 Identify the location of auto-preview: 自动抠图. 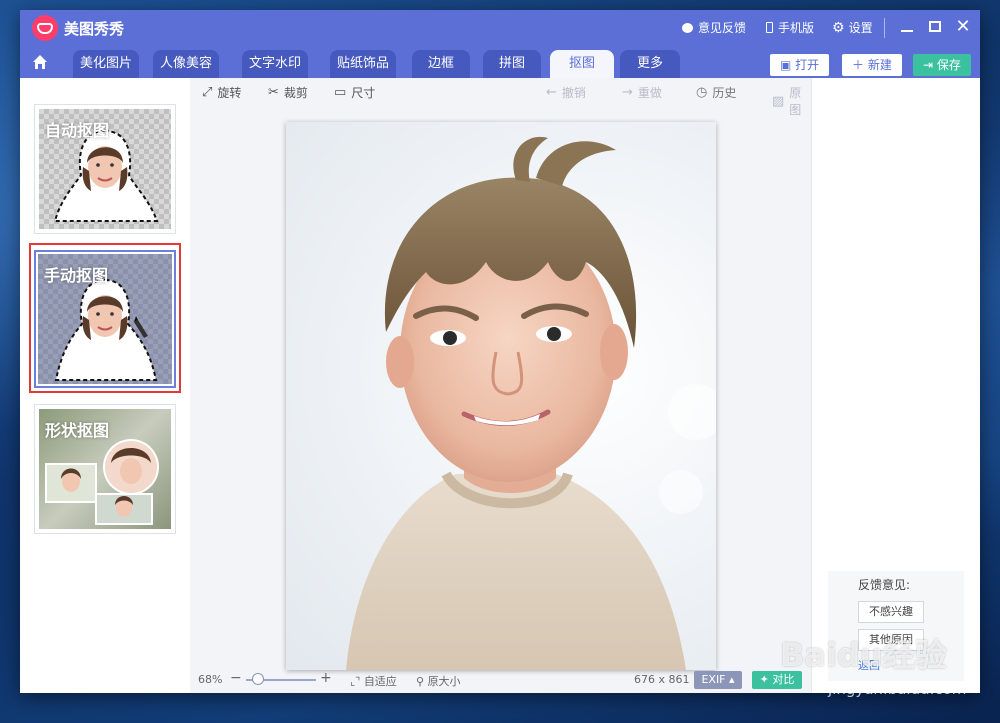
(105, 169).